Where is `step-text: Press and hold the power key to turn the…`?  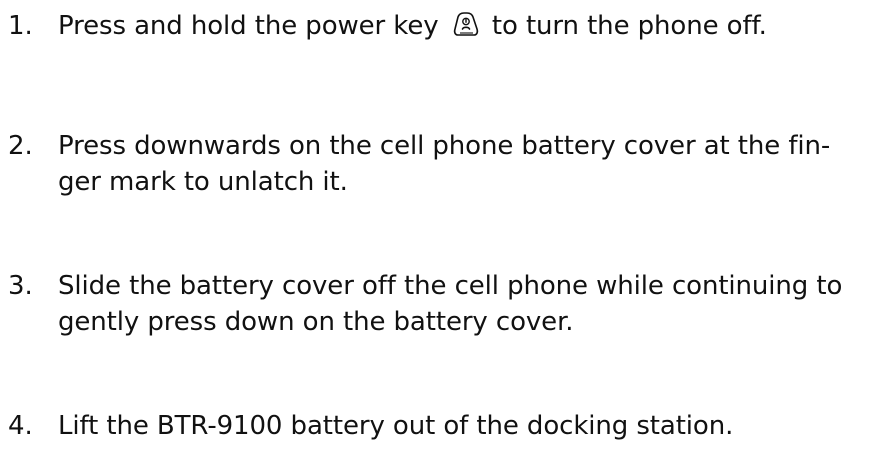 step-text: Press and hold the power key to turn the… is located at coordinates (468, 26).